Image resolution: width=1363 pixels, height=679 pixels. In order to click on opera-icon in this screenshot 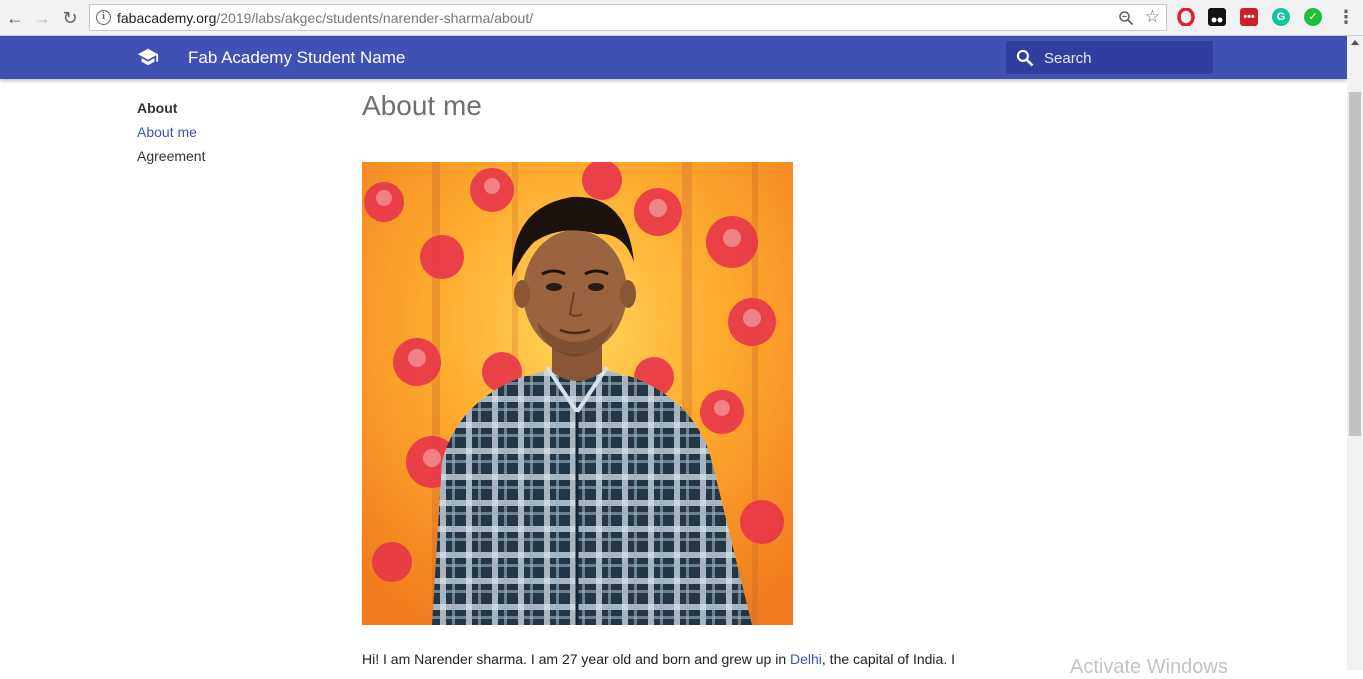, I will do `click(1186, 17)`.